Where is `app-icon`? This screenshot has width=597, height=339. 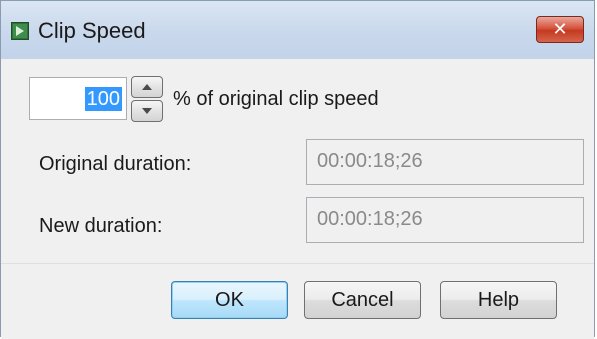 app-icon is located at coordinates (20, 31).